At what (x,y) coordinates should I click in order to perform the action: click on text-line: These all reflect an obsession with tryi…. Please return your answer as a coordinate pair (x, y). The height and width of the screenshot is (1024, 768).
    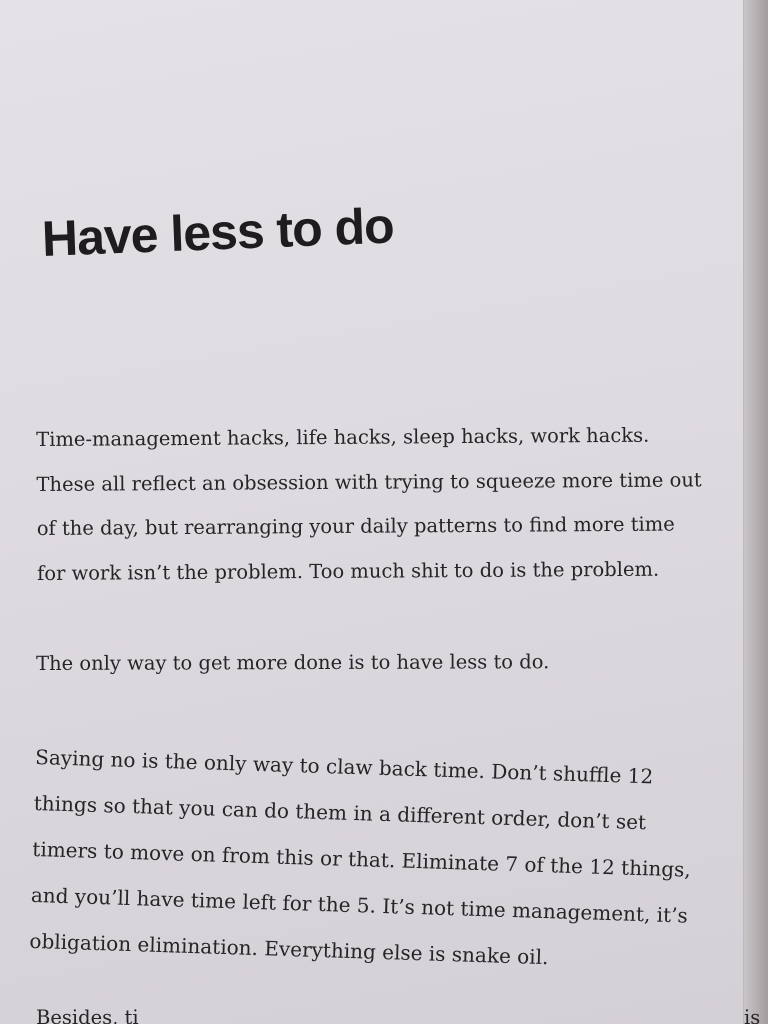
    Looking at the image, I should click on (369, 481).